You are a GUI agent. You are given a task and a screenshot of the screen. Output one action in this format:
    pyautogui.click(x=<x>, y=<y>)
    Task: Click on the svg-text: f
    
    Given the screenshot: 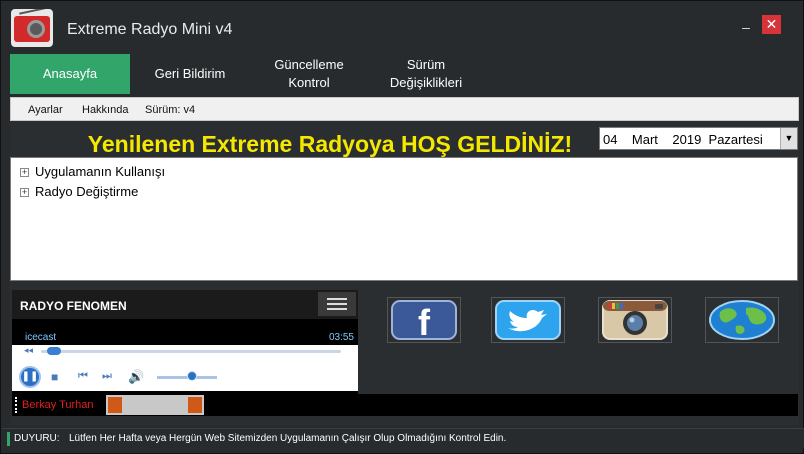 What is the action you would take?
    pyautogui.click(x=424, y=322)
    